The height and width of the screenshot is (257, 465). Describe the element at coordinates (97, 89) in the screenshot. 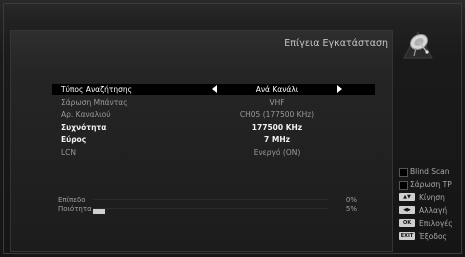

I see `setting-label: Τύπος Αναζήτησης` at that location.